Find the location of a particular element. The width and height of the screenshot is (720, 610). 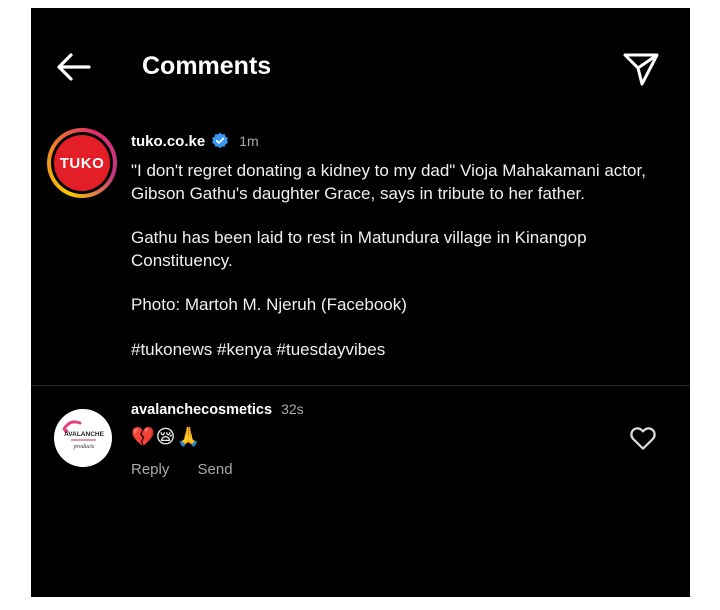

avatar: TUKO is located at coordinates (82, 163).